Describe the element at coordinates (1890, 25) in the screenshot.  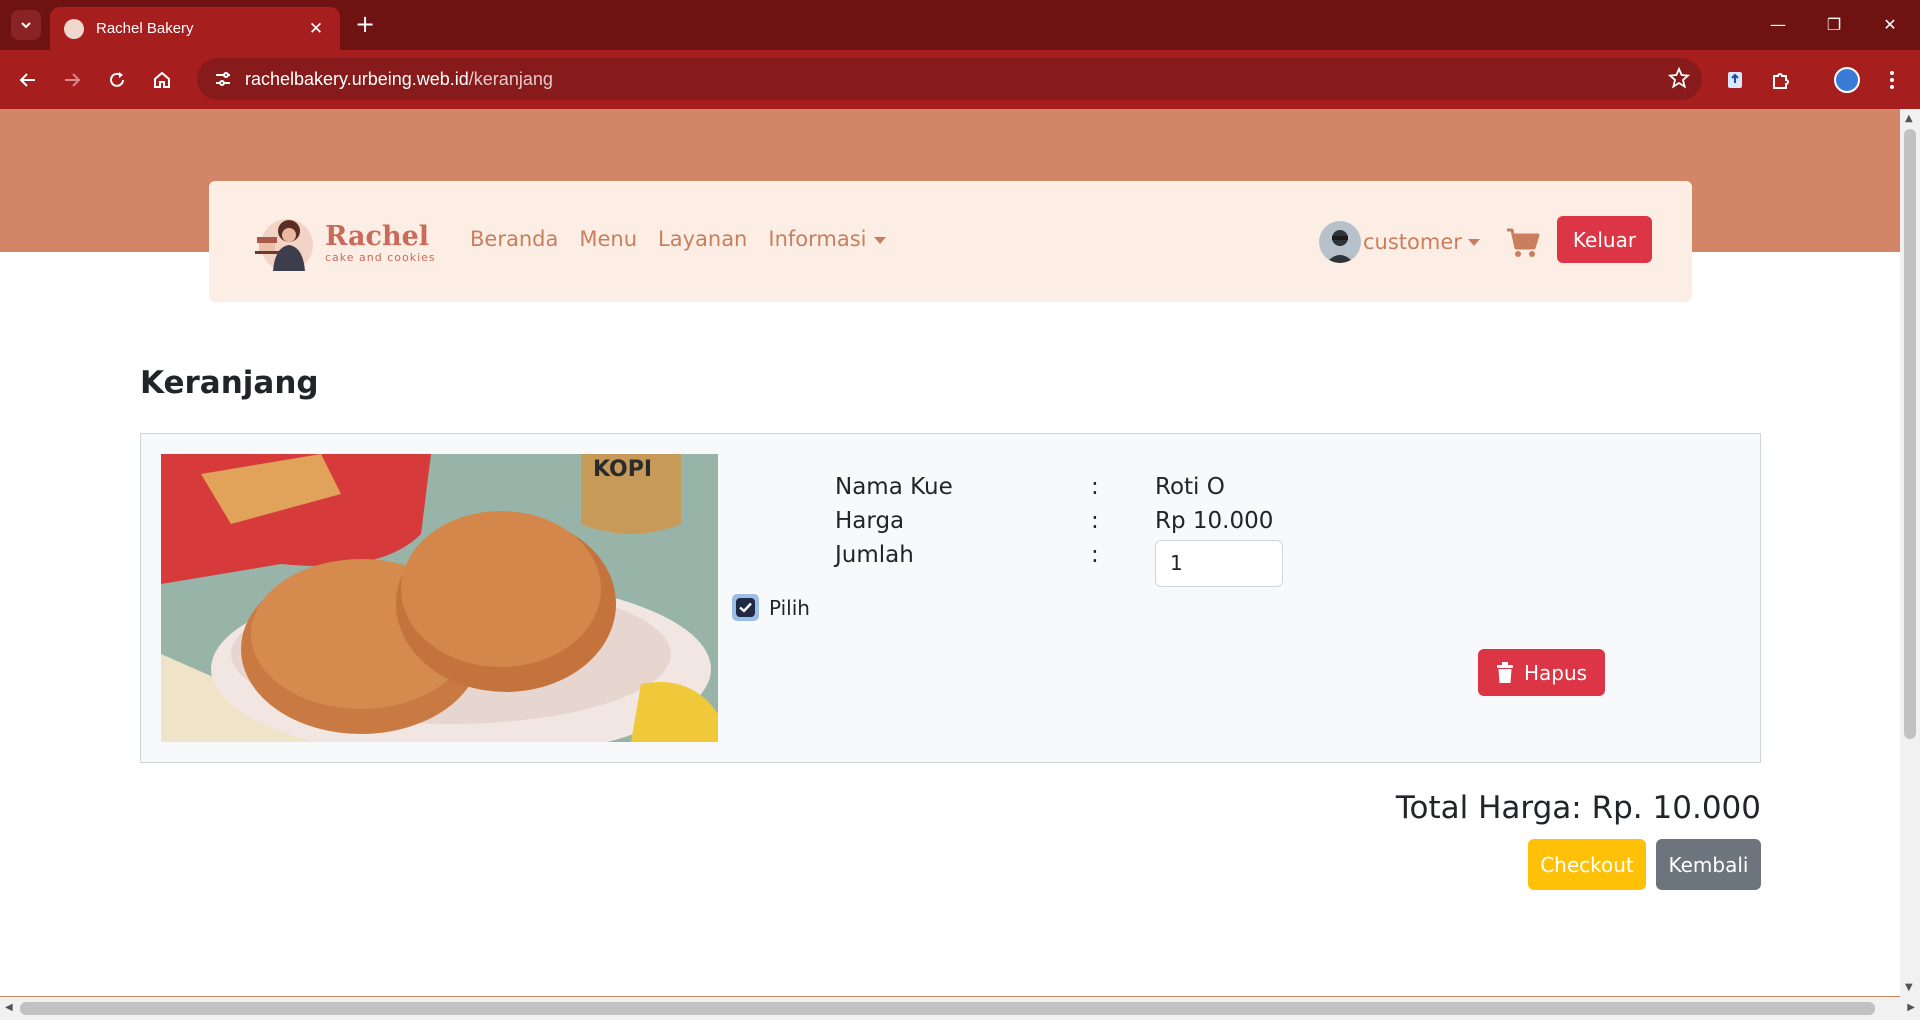
I see `close-window-button: ✕` at that location.